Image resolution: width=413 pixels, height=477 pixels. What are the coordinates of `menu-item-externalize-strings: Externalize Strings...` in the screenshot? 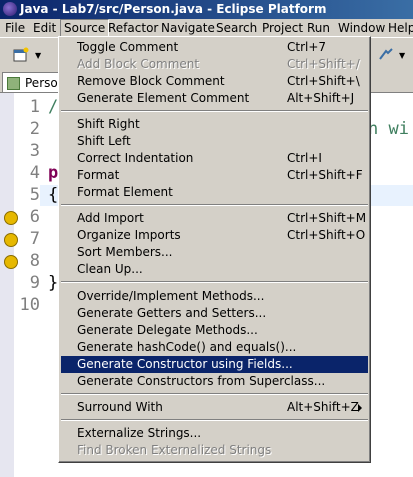 It's located at (214, 433).